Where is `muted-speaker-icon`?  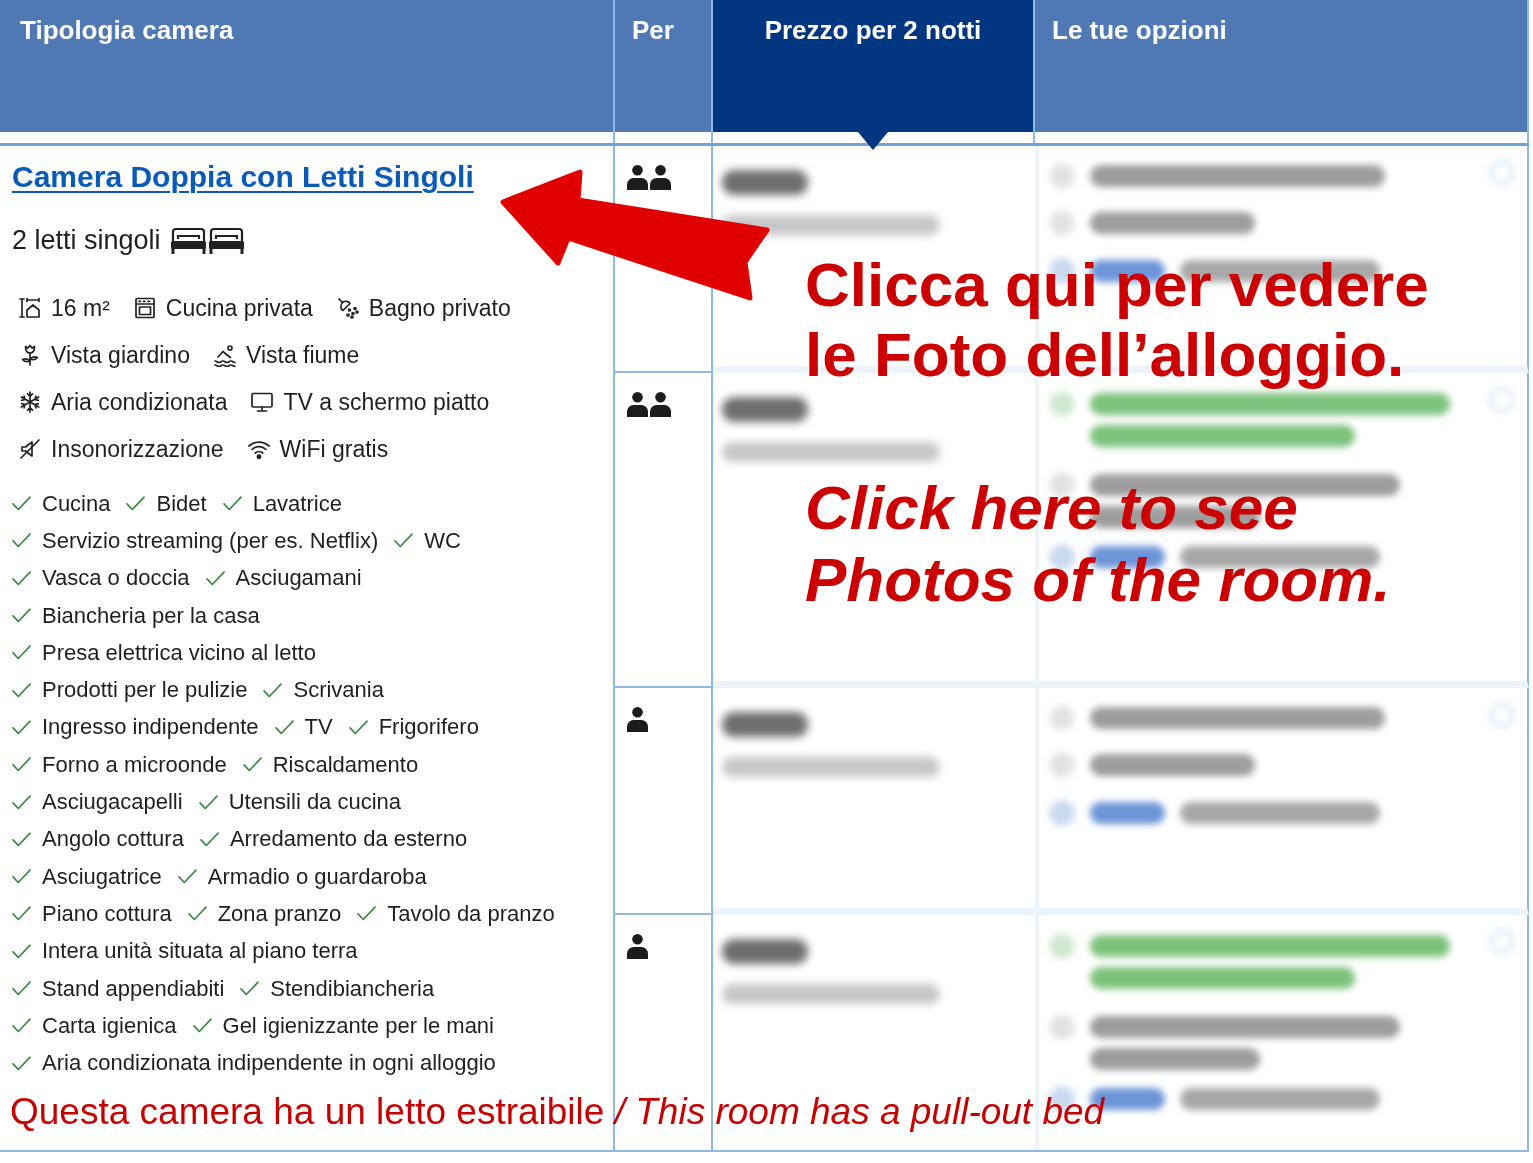 muted-speaker-icon is located at coordinates (30, 448).